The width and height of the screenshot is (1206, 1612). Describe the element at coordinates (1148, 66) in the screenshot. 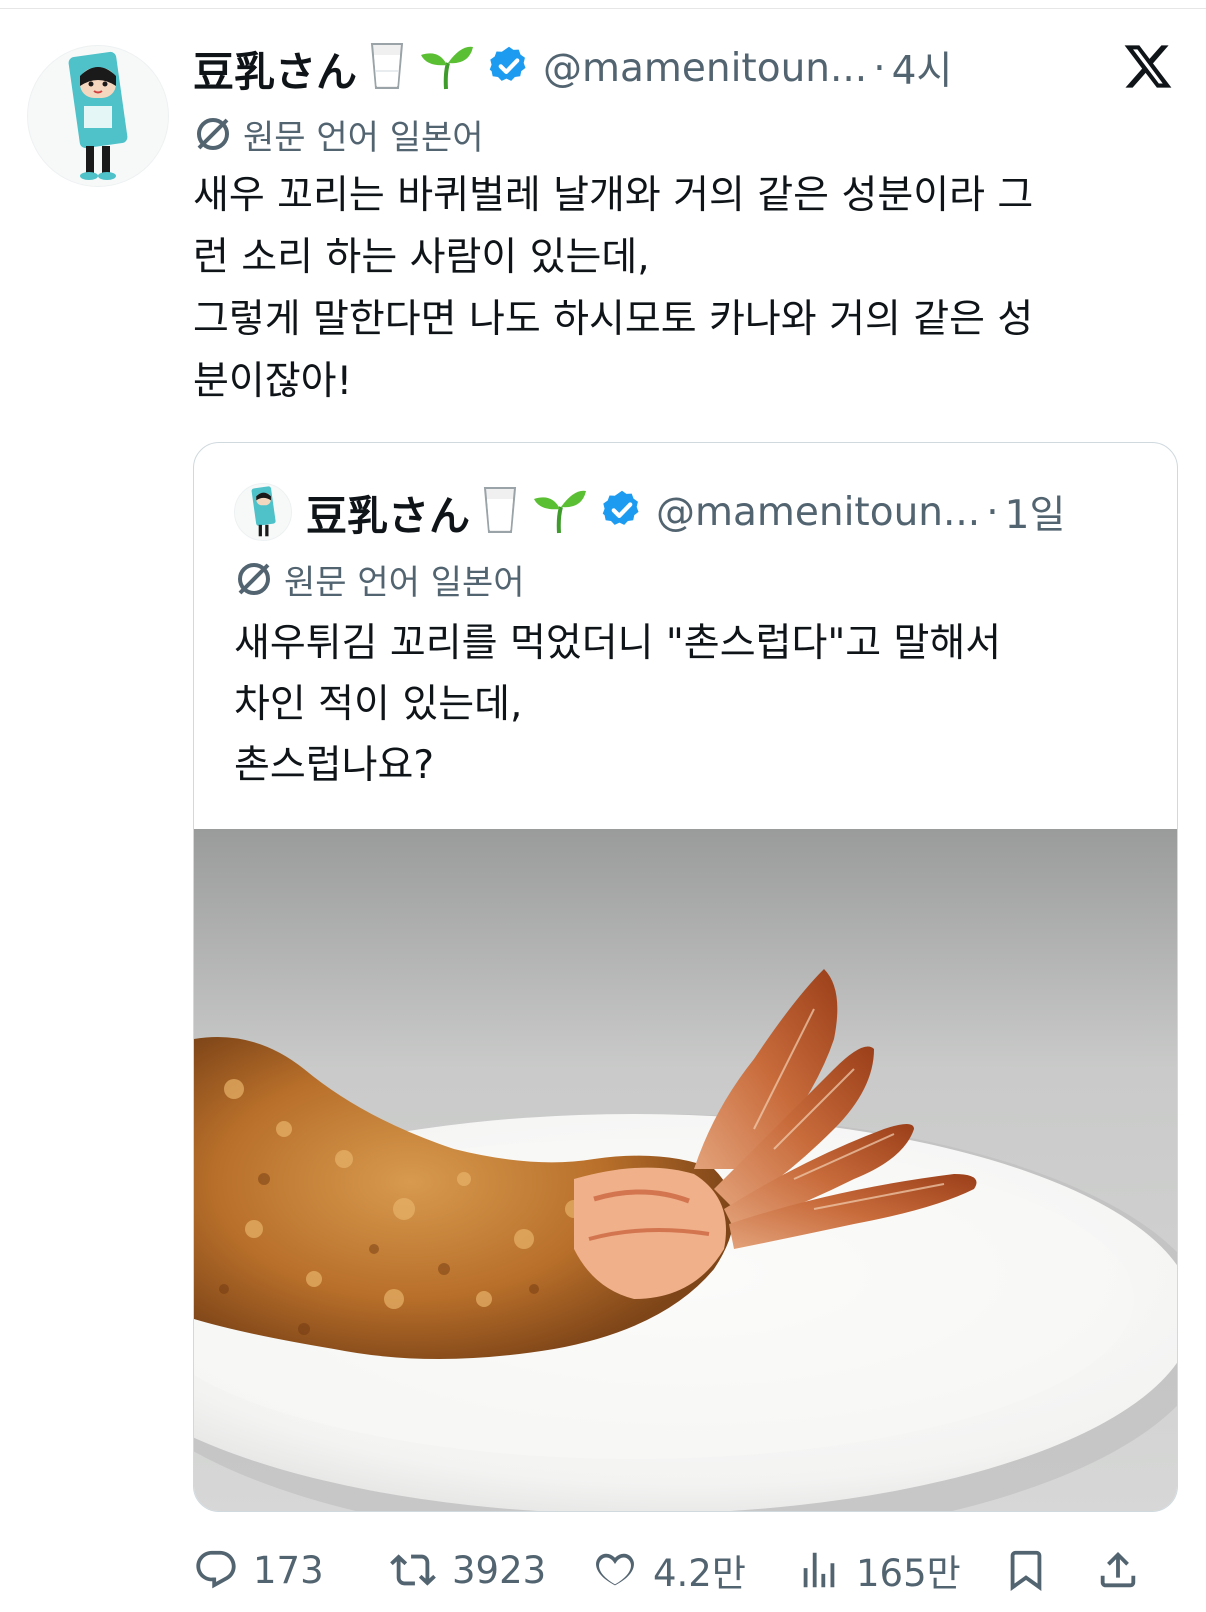

I see `x-logo-icon` at that location.